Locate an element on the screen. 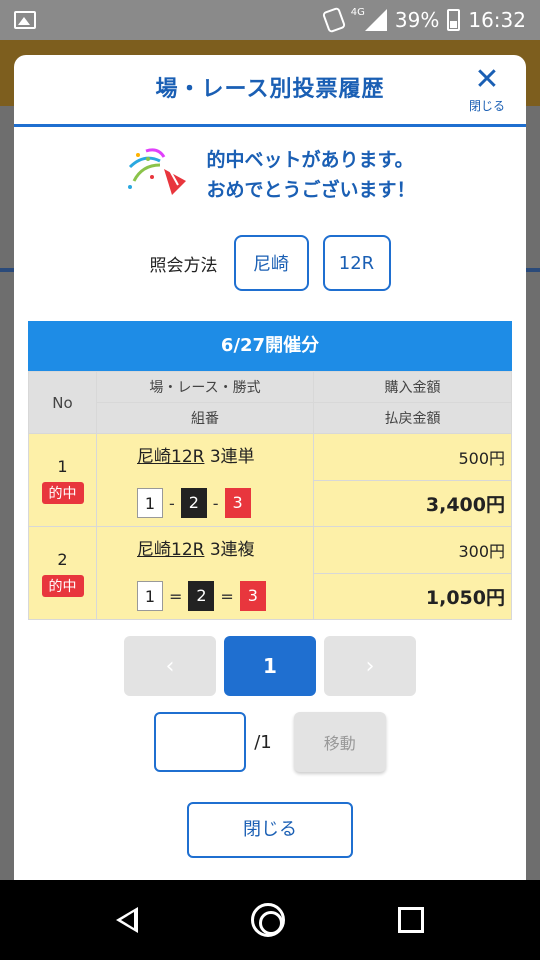 This screenshot has height=960, width=540. page-number-input is located at coordinates (200, 742).